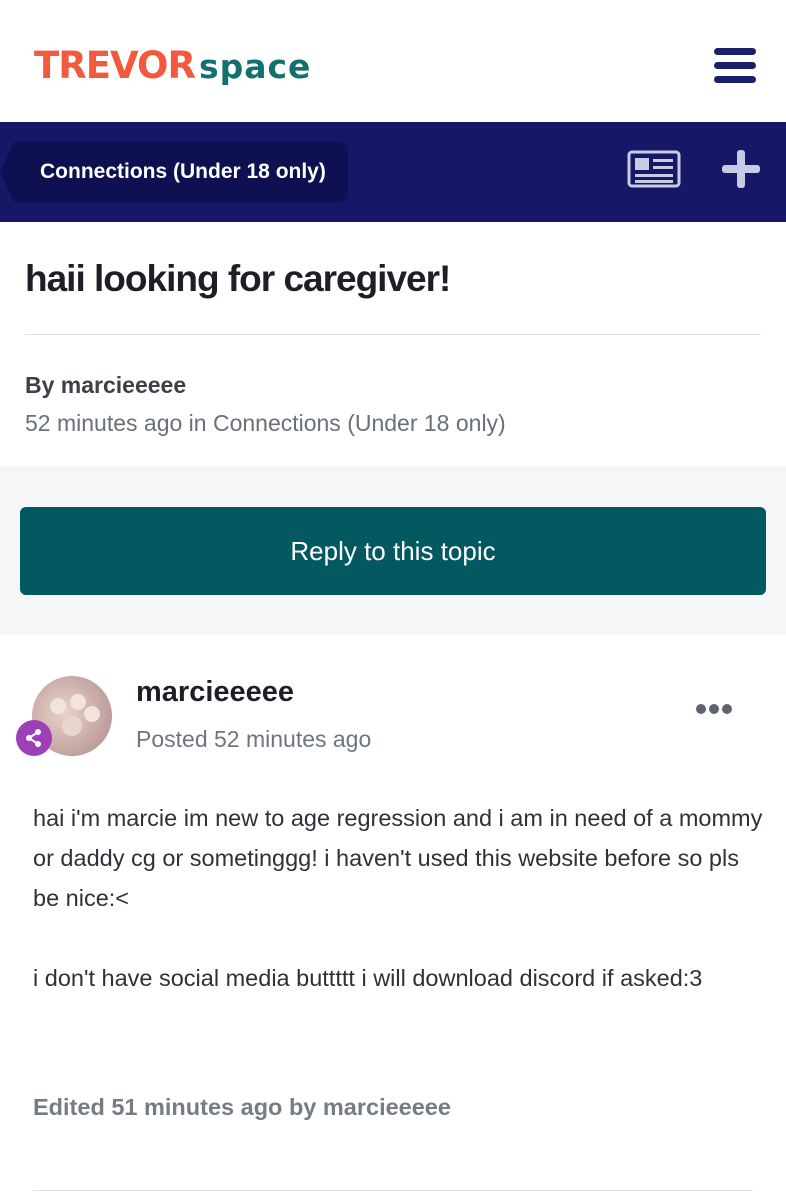  Describe the element at coordinates (393, 551) in the screenshot. I see `reply-to-topic-button: Reply to this topic` at that location.